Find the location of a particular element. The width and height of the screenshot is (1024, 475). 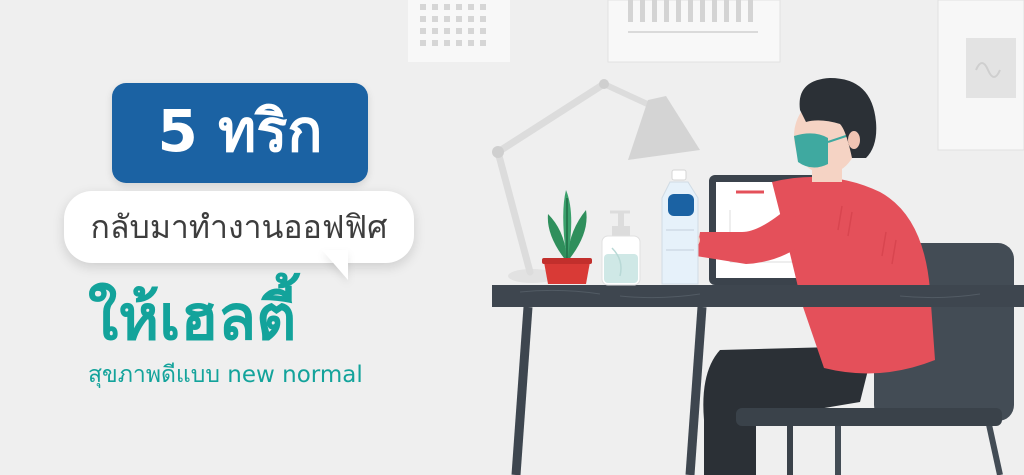

headline: 5 ทริก is located at coordinates (240, 131).